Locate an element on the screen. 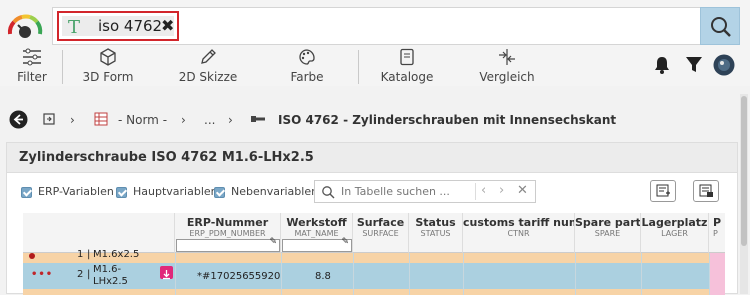 This screenshot has width=750, height=295. column-header: customs tariff num... CTNR is located at coordinates (519, 233).